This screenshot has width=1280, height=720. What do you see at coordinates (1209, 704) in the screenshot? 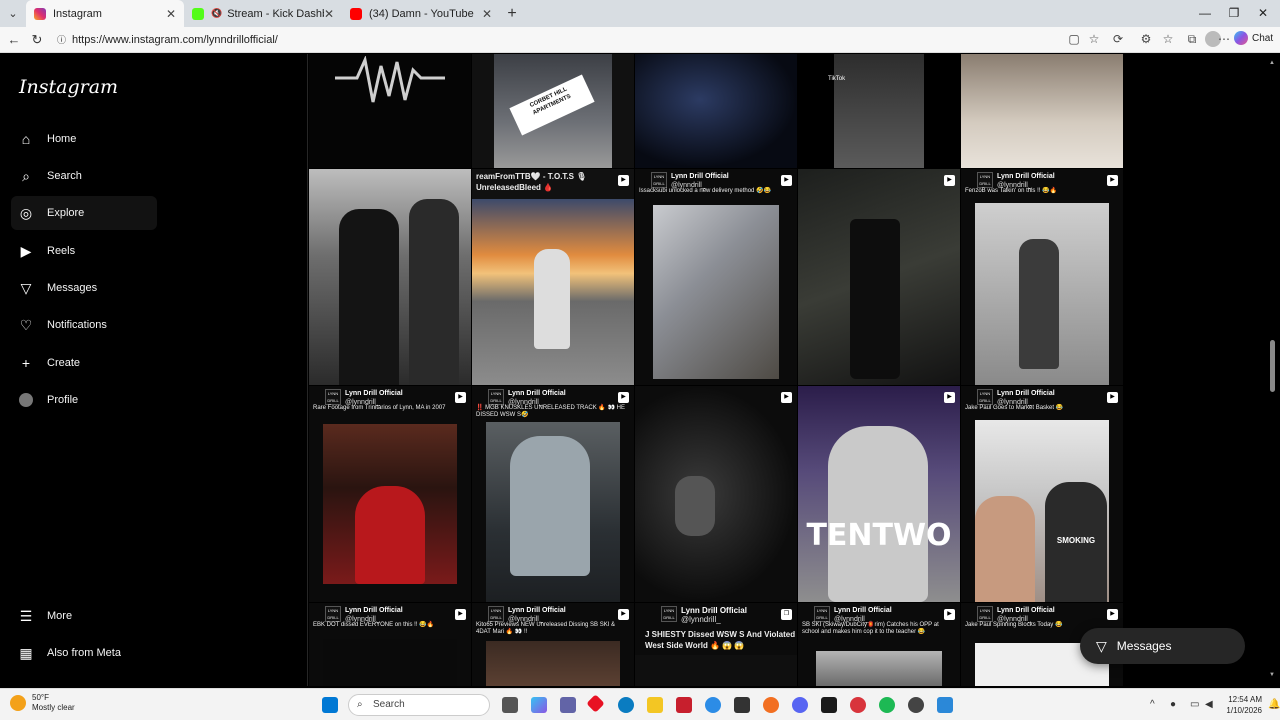
I see `volume-icon: ◀` at bounding box center [1209, 704].